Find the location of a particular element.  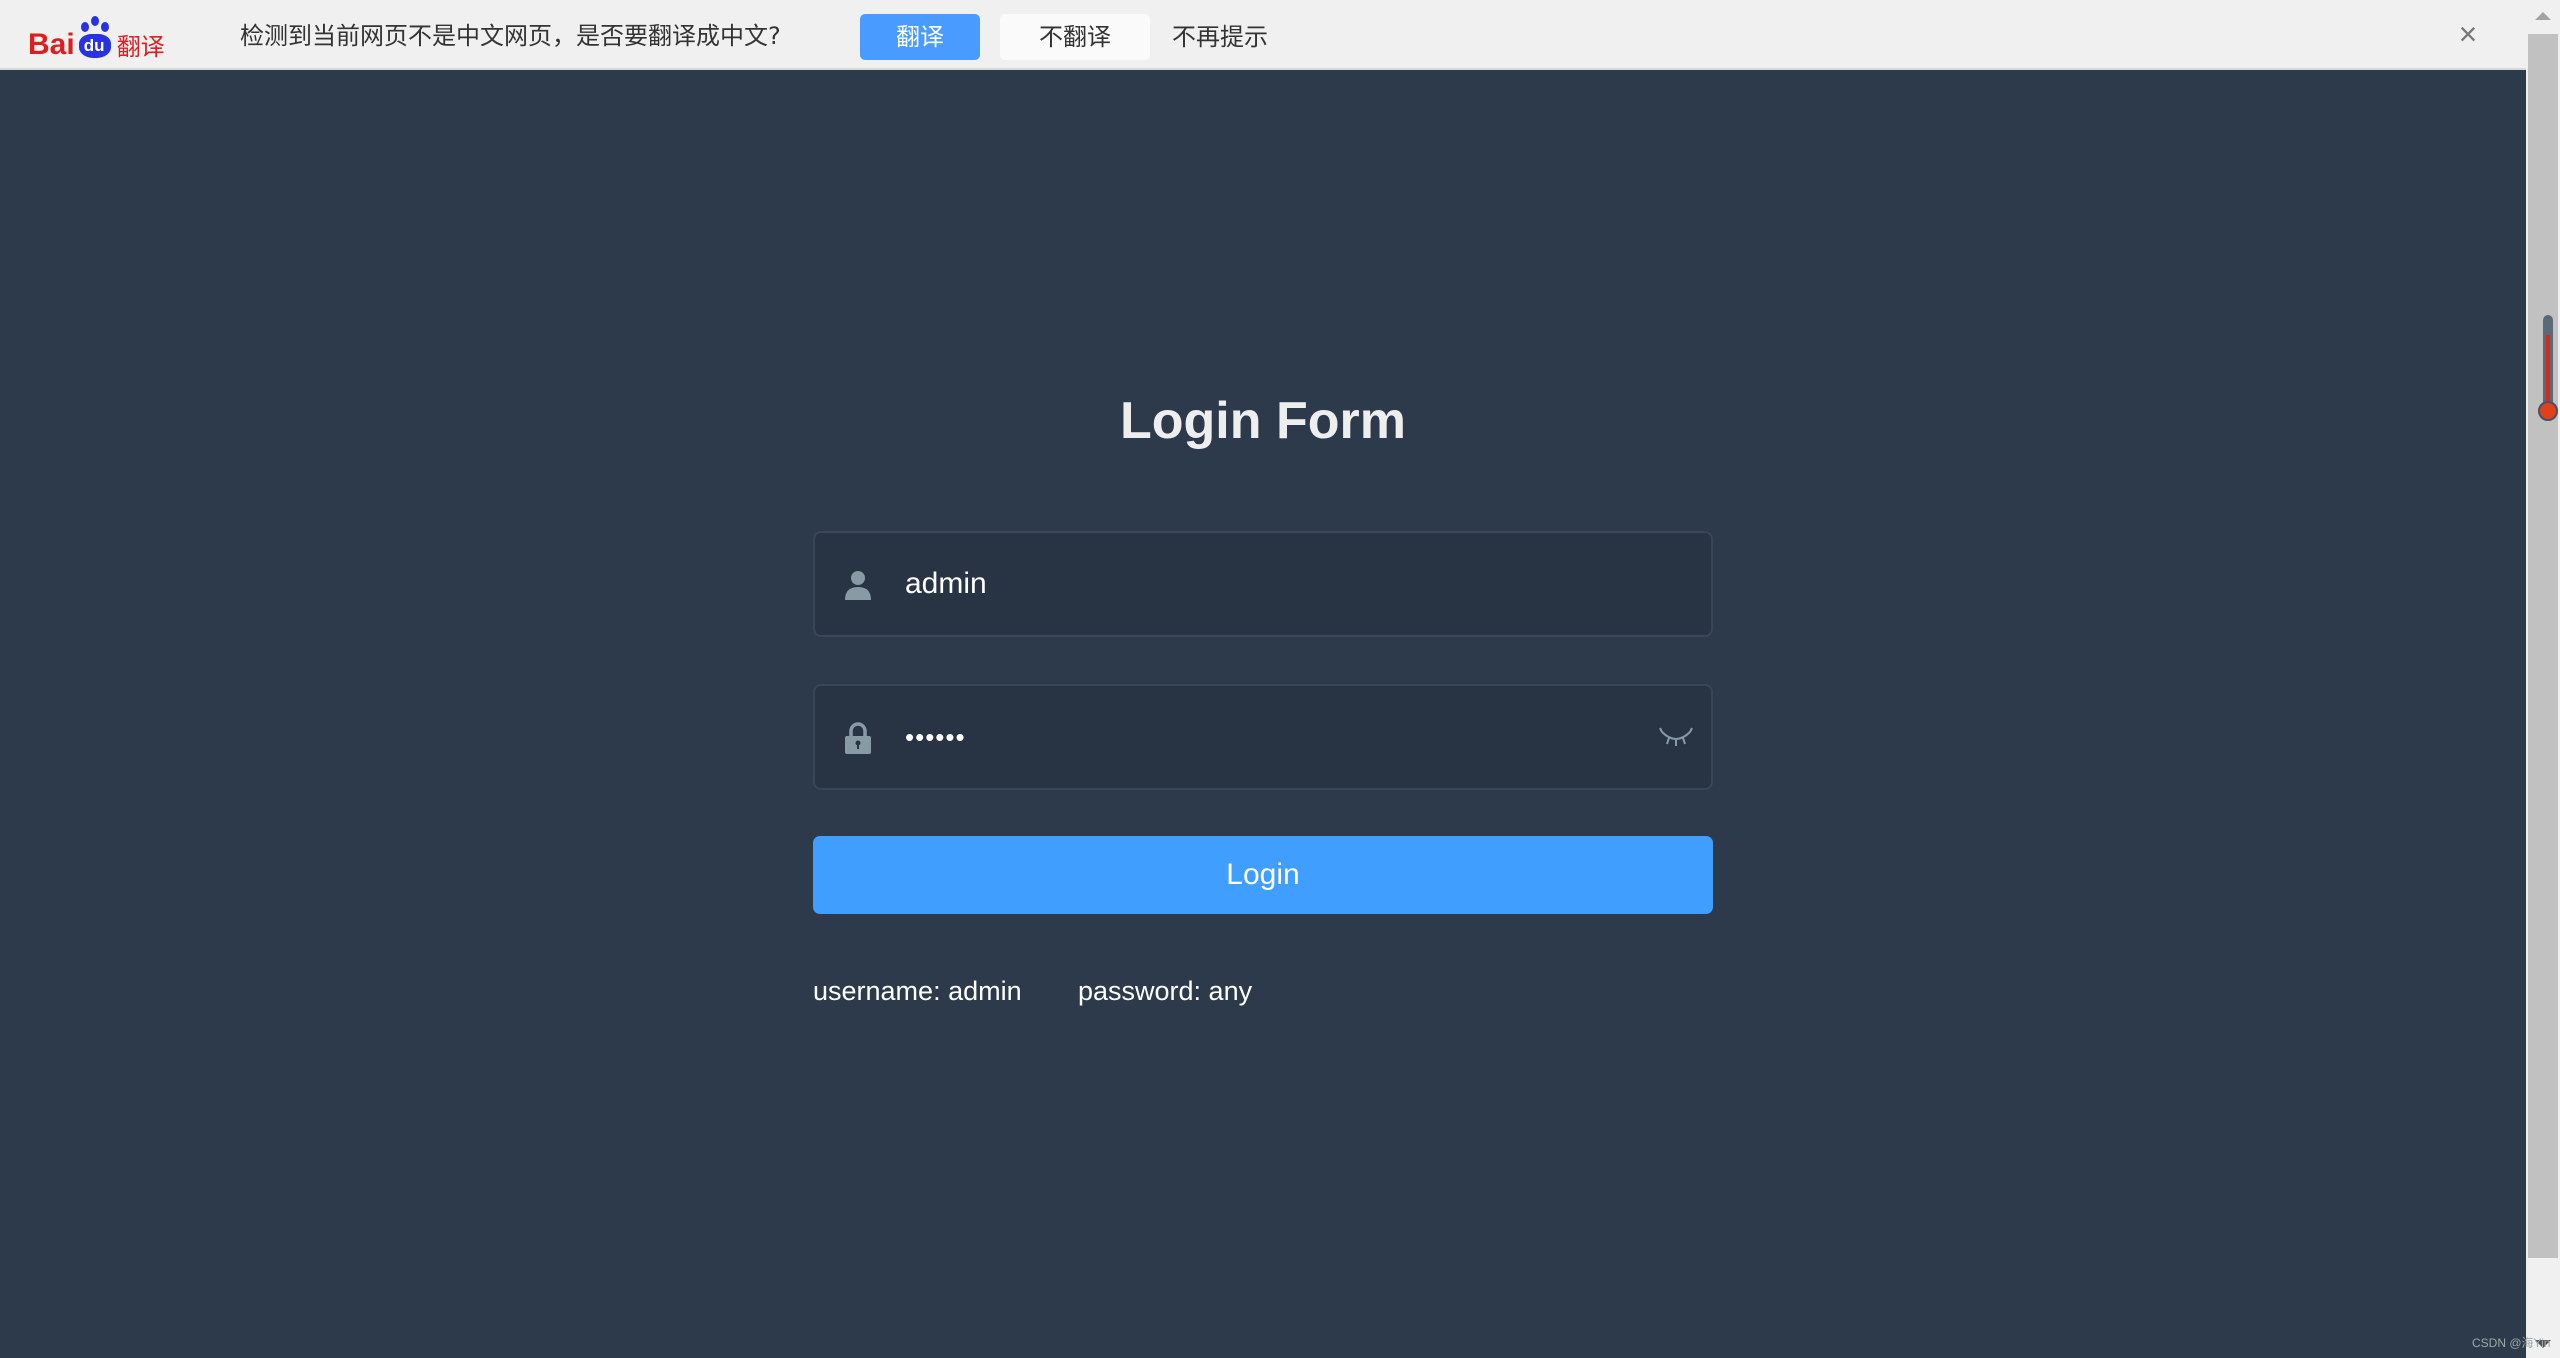

eye-closed-icon is located at coordinates (1676, 738).